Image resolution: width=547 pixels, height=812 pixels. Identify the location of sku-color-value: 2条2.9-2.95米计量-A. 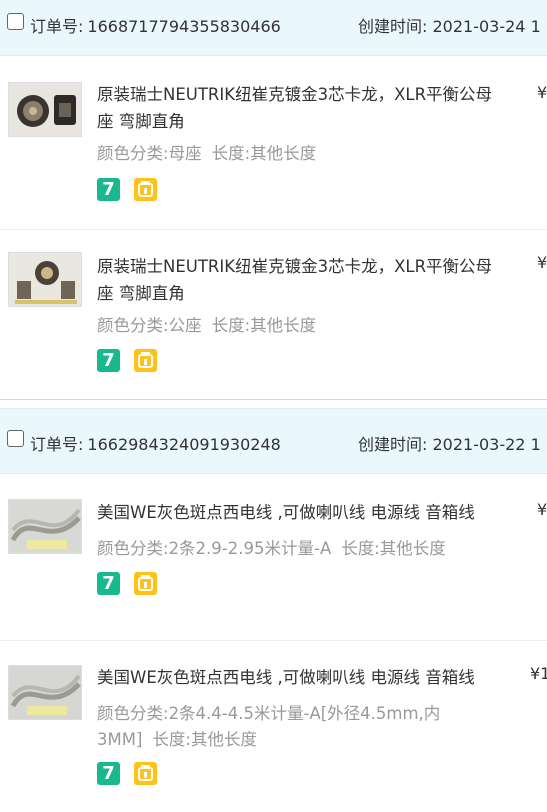
(250, 548).